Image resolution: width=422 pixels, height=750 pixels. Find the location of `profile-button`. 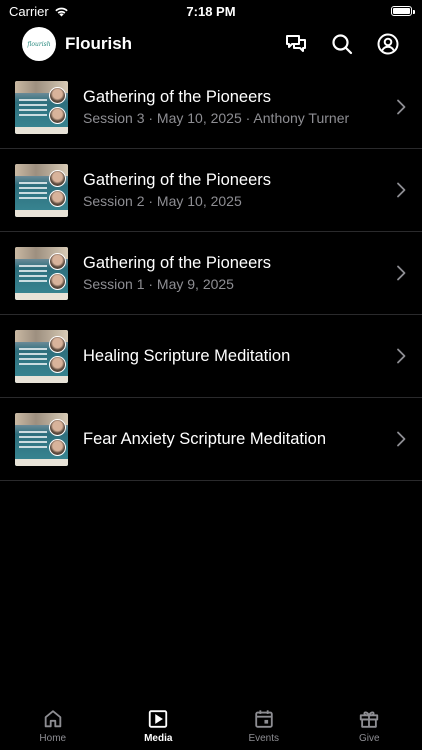

profile-button is located at coordinates (388, 44).